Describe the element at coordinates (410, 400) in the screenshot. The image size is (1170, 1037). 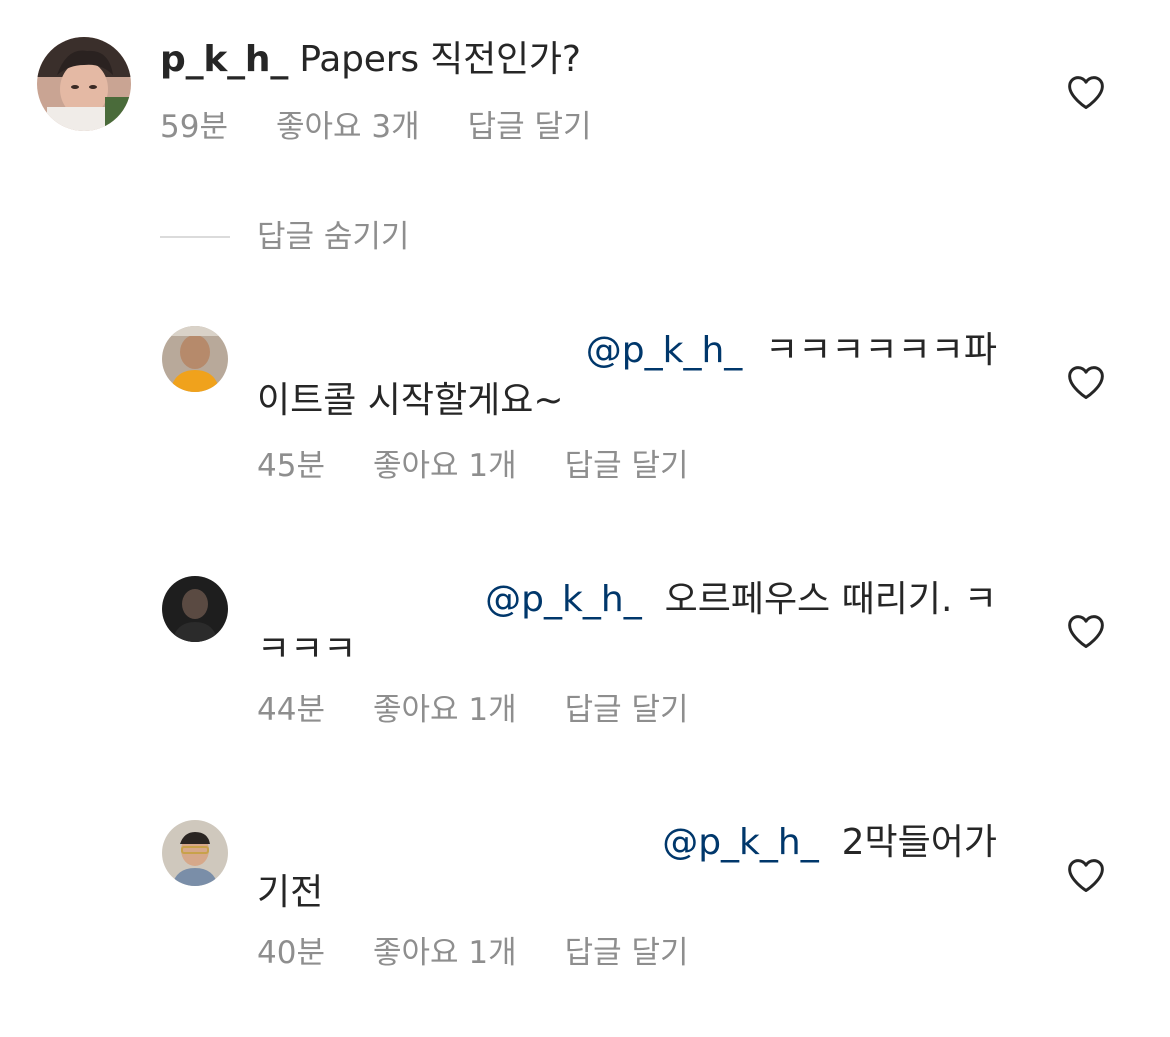
I see `reply-body-line2: 이트콜 시작할게요~` at that location.